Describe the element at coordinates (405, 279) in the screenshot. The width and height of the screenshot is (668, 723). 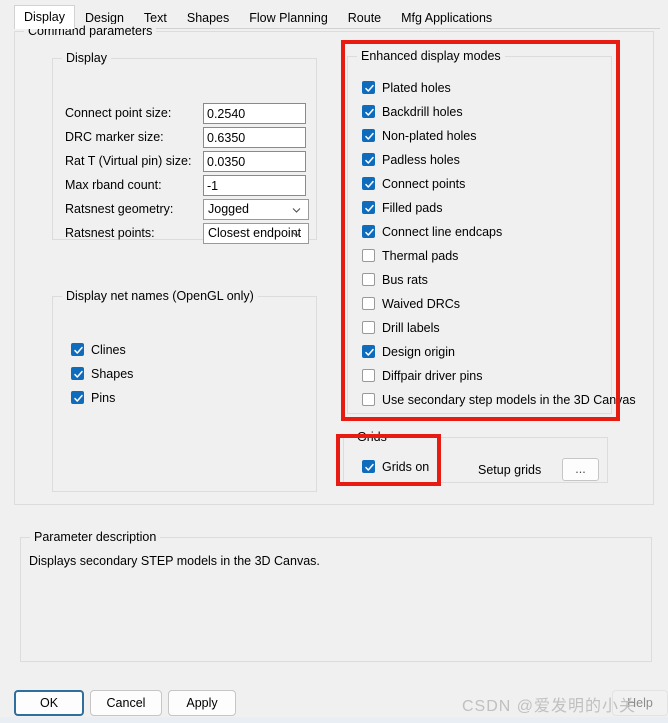
I see `enhanced-mode-checkbox-label: Bus rats` at that location.